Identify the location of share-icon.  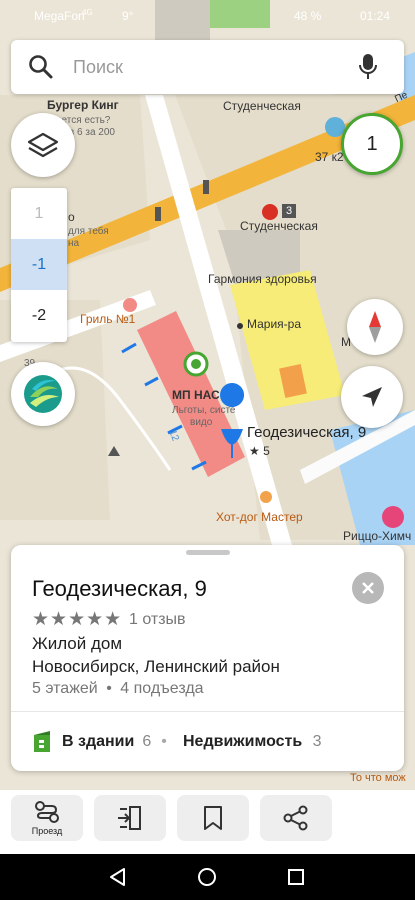
(295, 818).